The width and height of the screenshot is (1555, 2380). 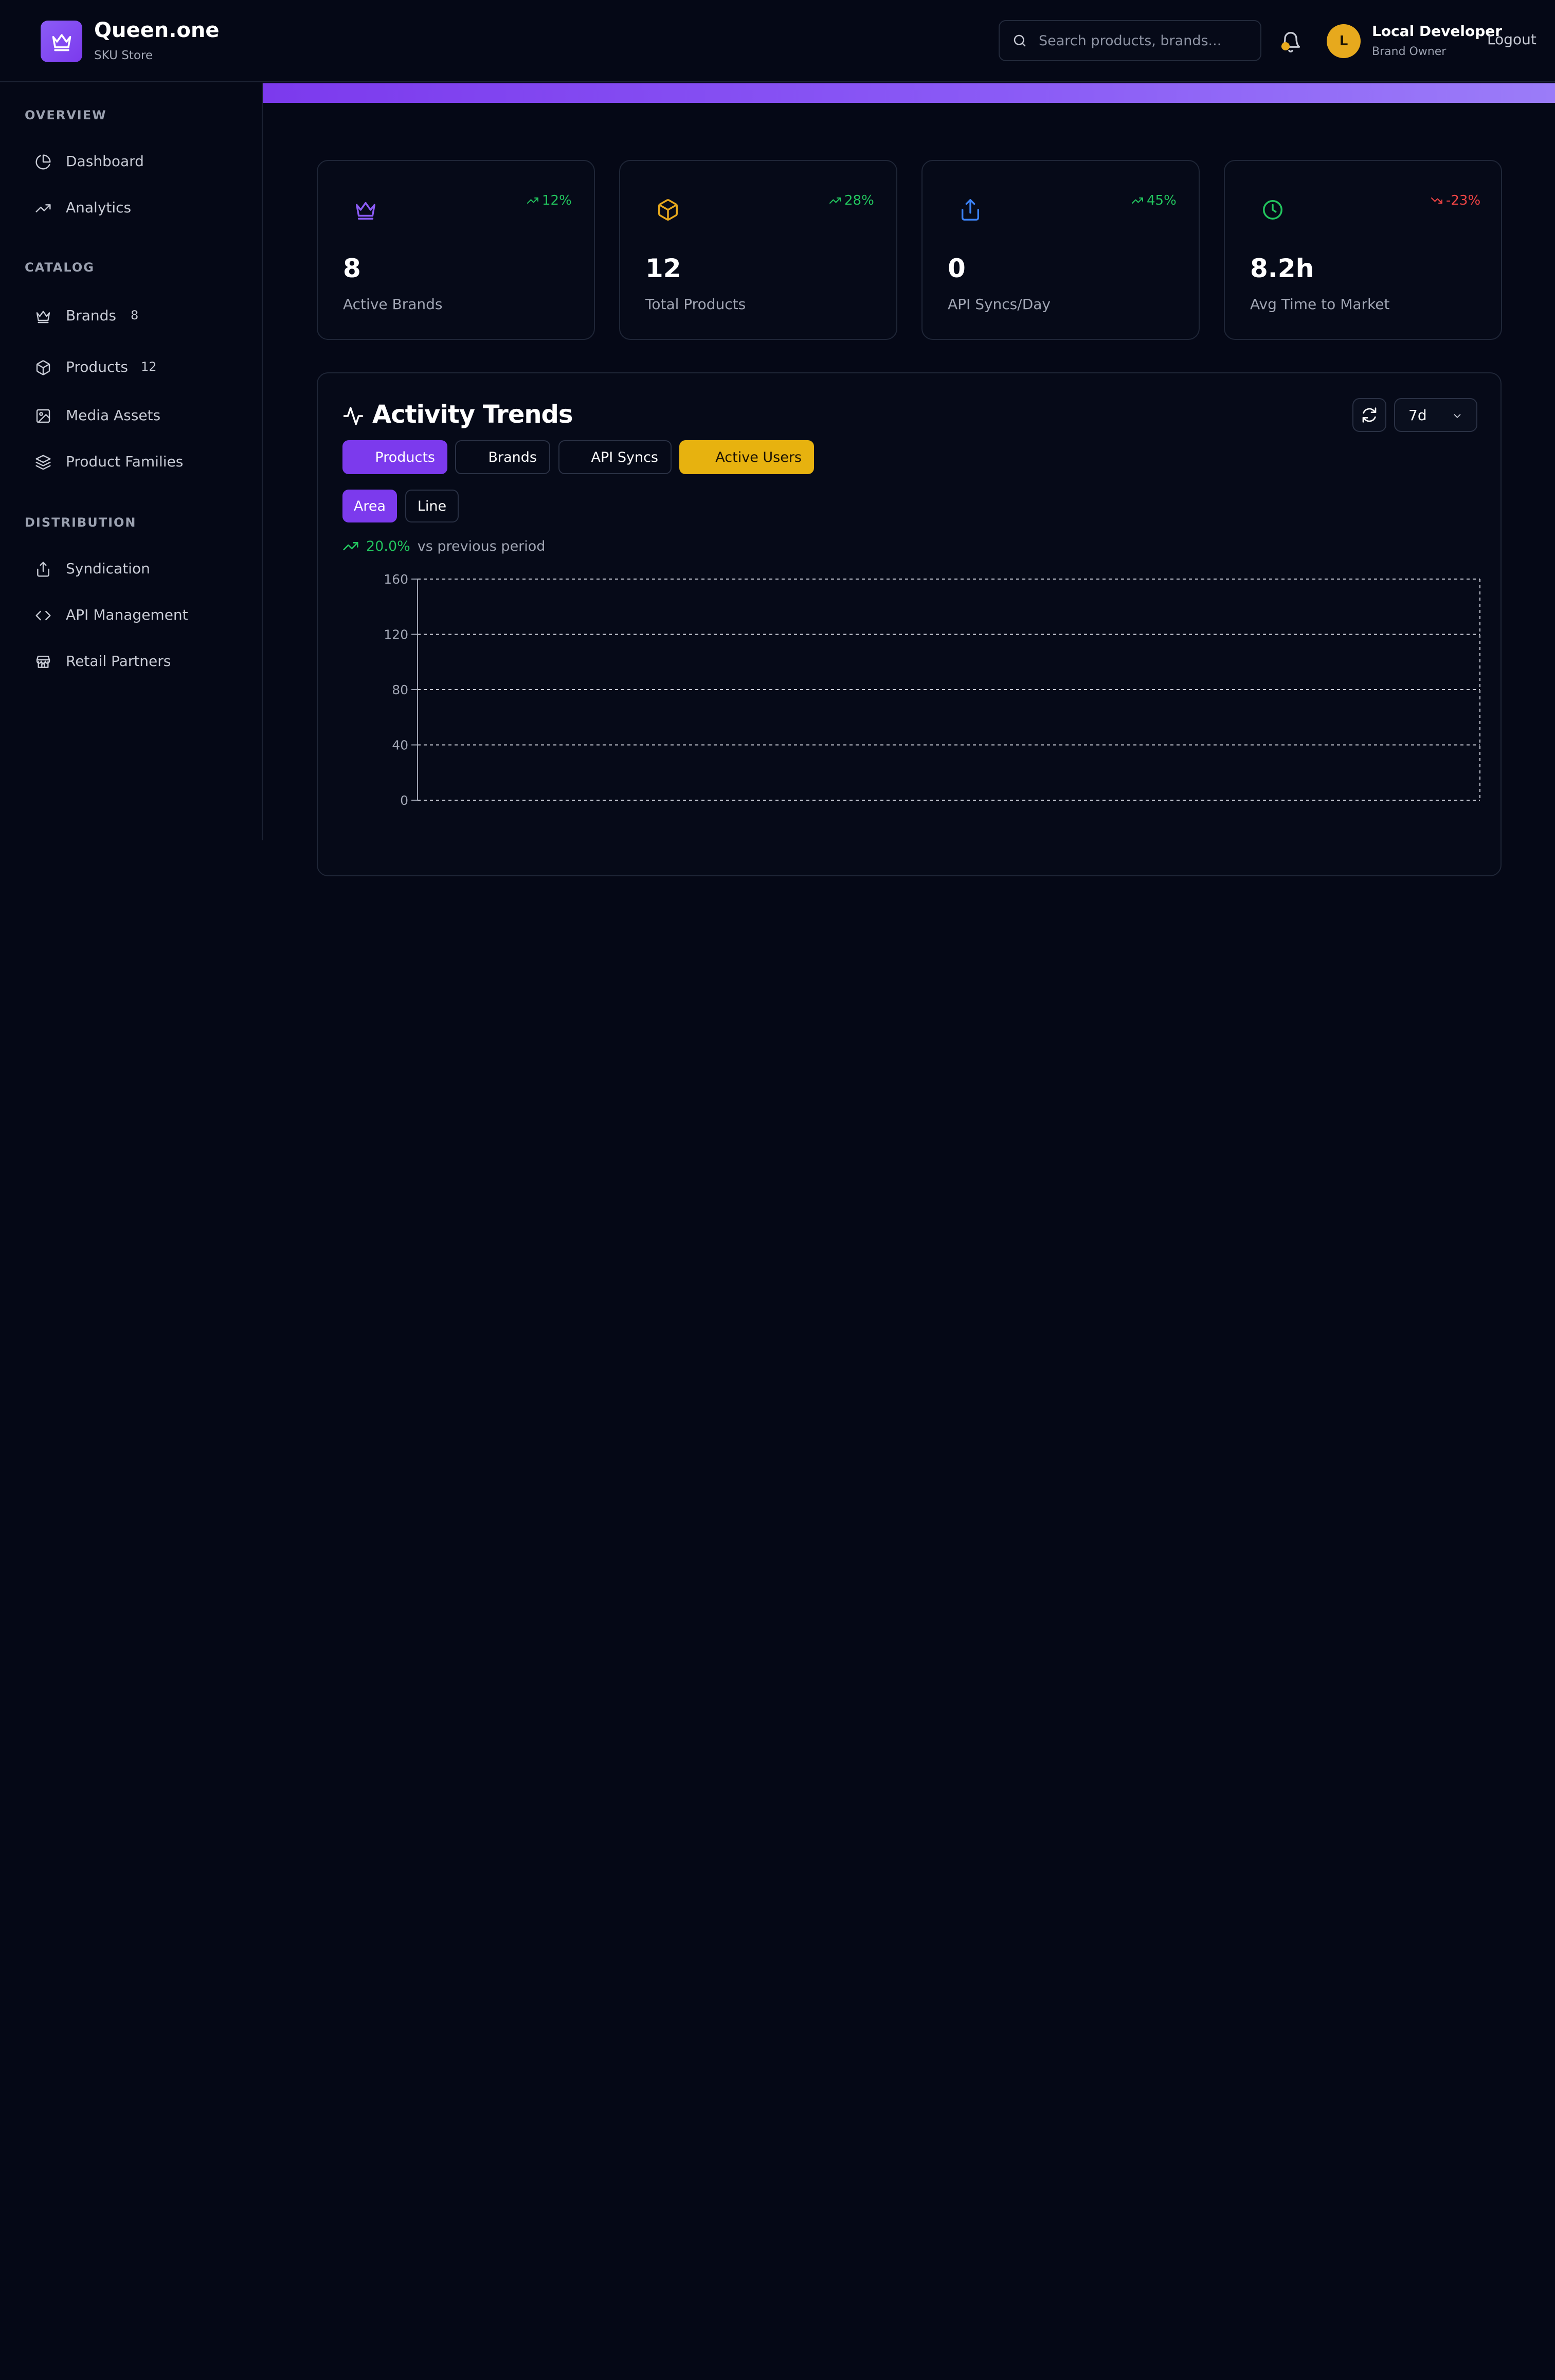 I want to click on y-tick-label: 40, so click(x=400, y=746).